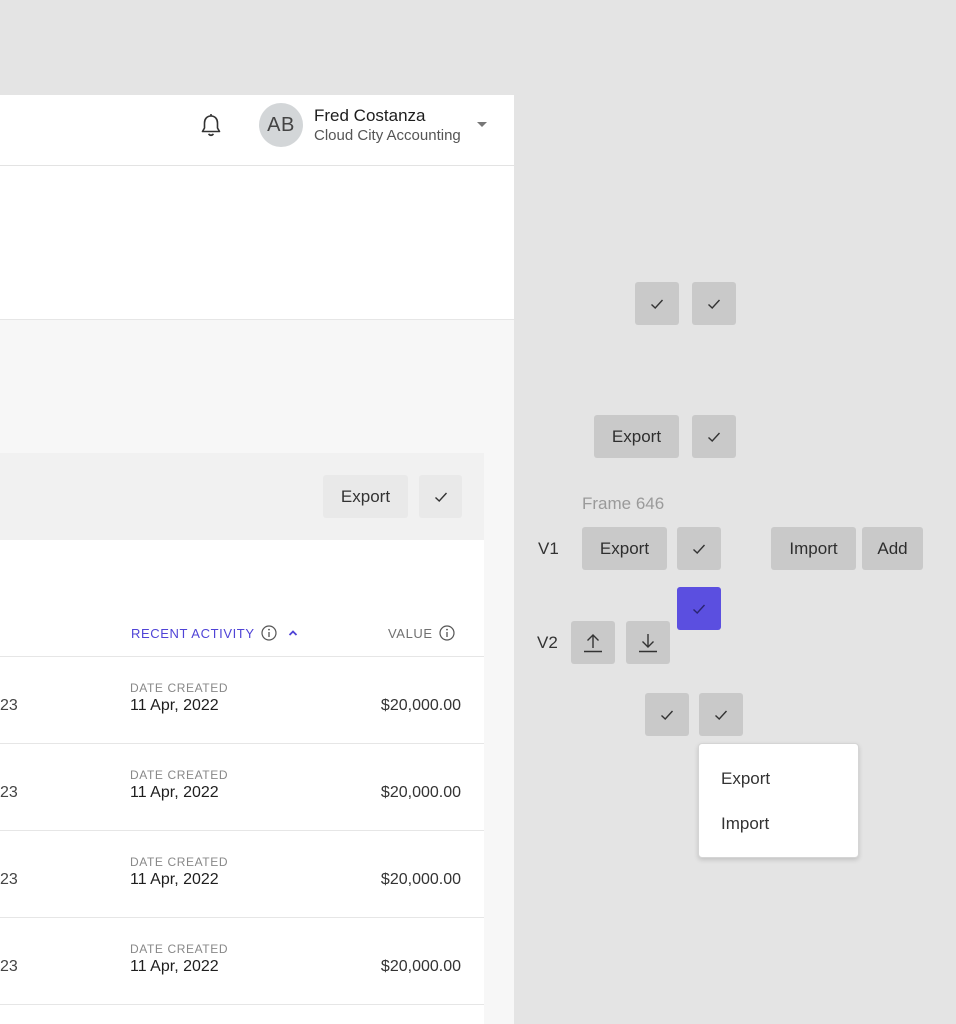 This screenshot has height=1024, width=956. I want to click on import-button: Import, so click(813, 548).